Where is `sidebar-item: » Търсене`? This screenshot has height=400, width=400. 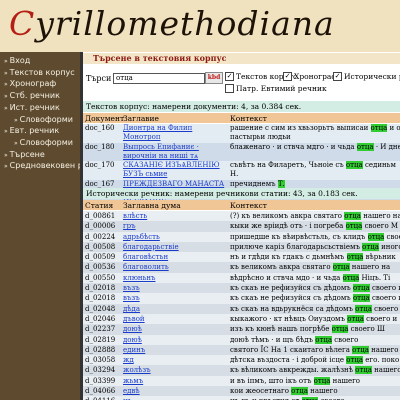 sidebar-item: » Търсене is located at coordinates (42, 156).